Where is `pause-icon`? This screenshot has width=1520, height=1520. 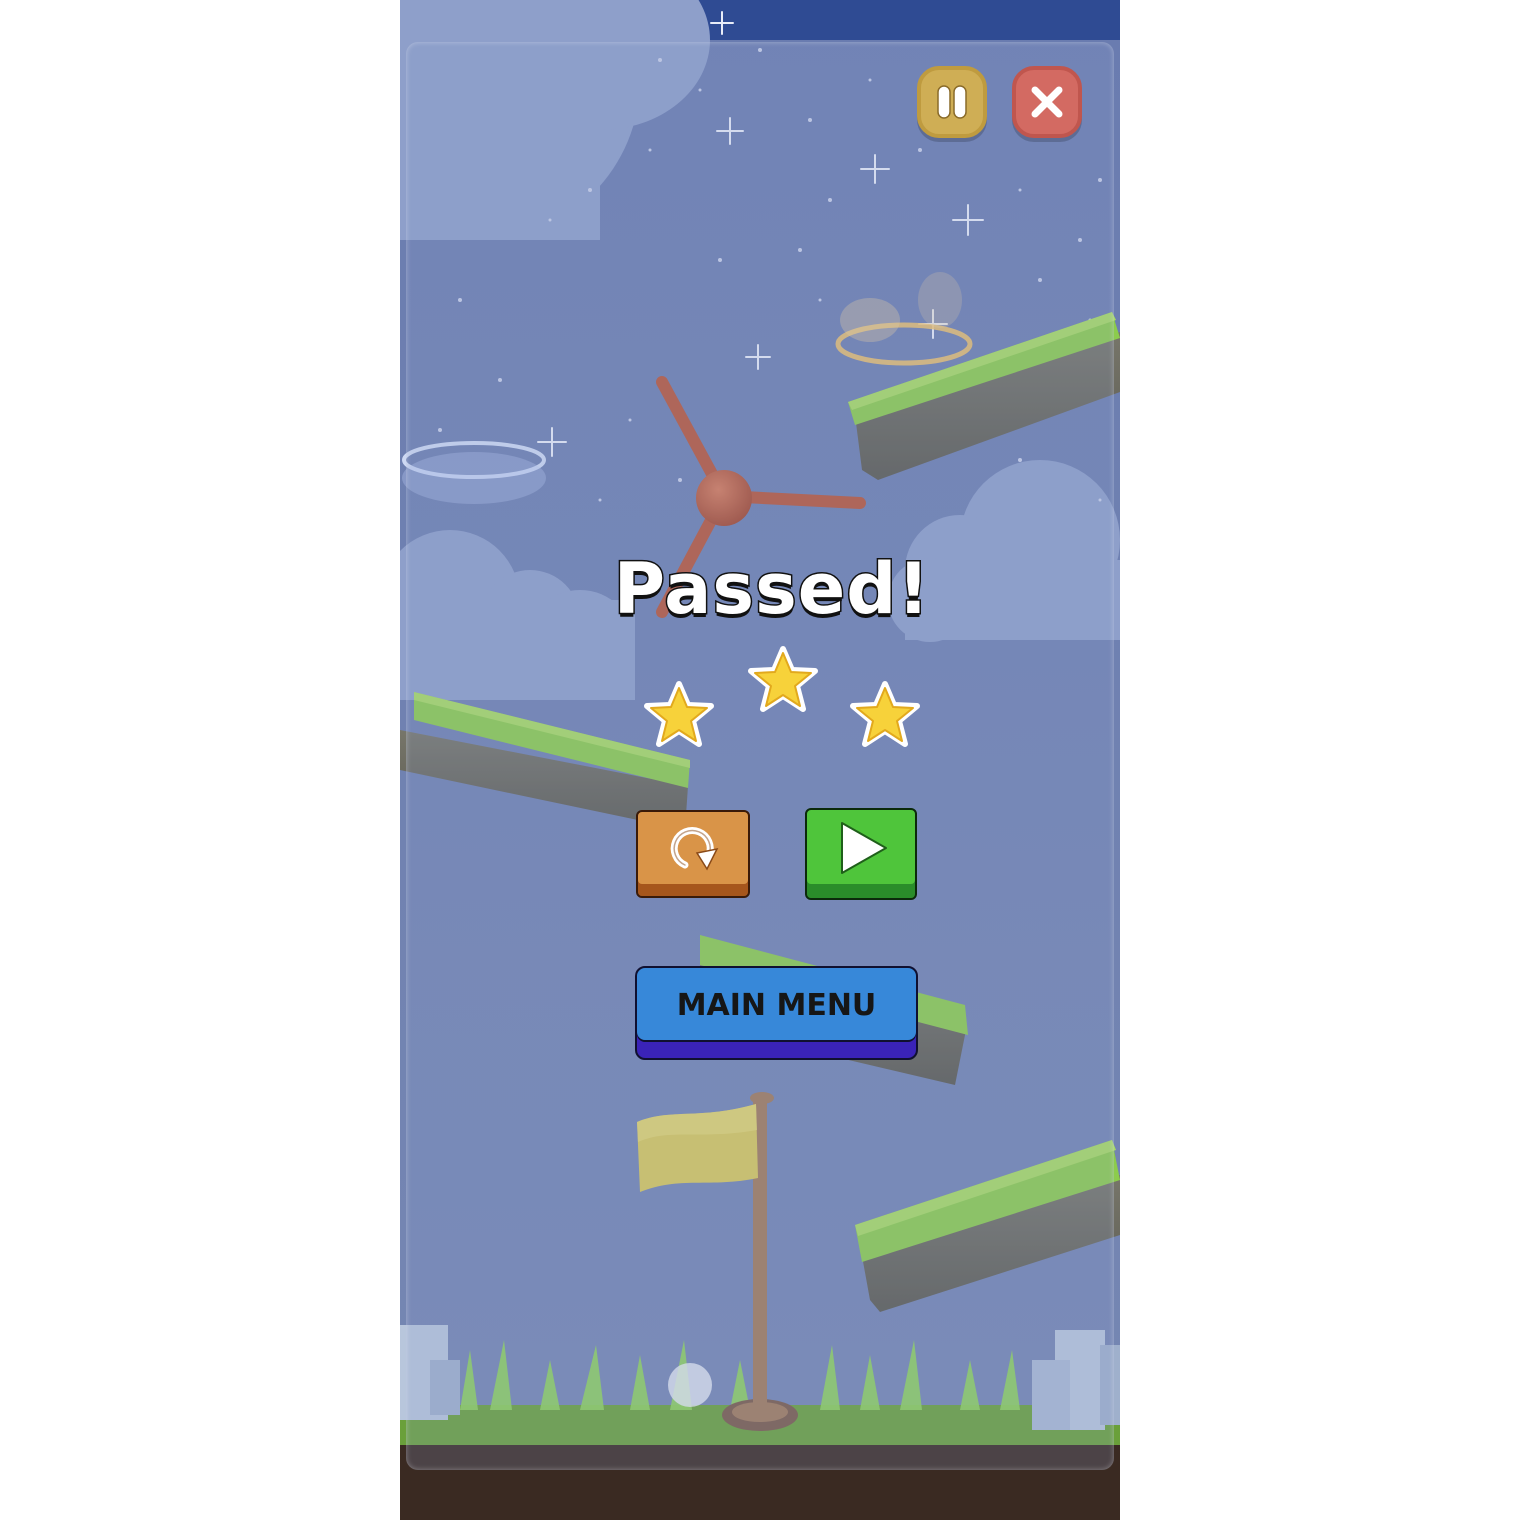
pause-icon is located at coordinates (952, 102).